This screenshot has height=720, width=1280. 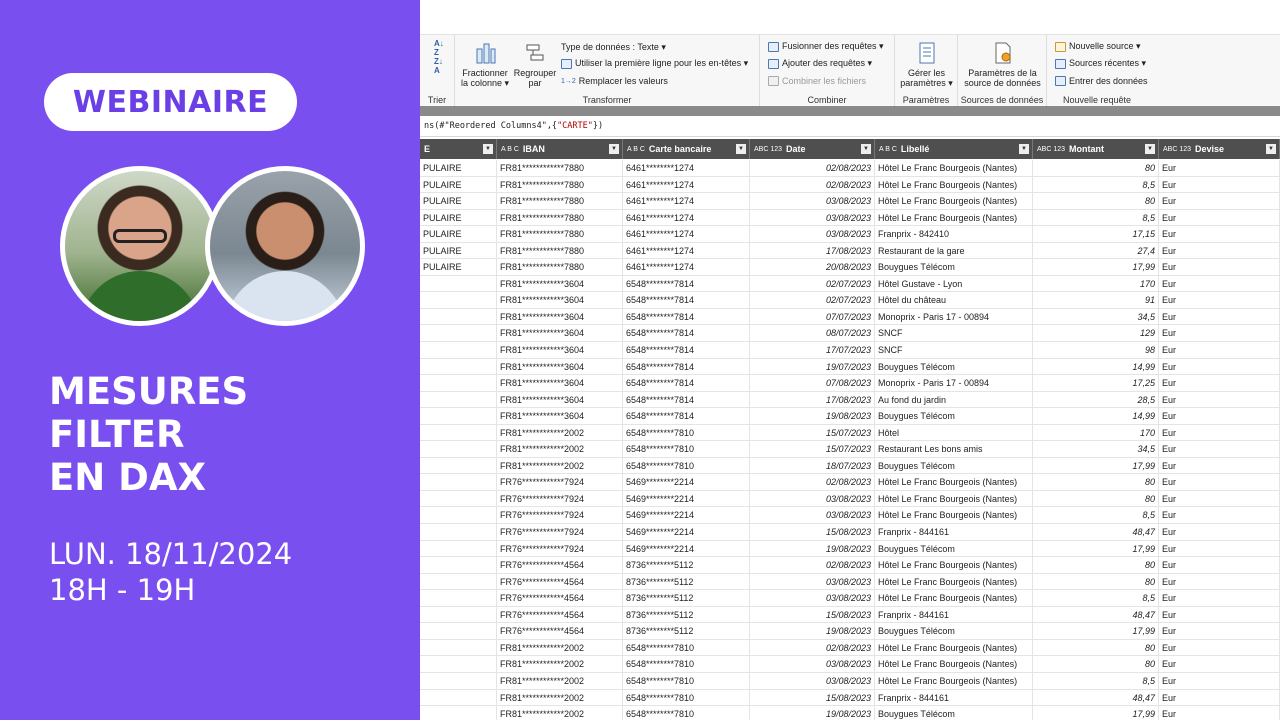 I want to click on amount-cell: 34,5, so click(x=1096, y=317).